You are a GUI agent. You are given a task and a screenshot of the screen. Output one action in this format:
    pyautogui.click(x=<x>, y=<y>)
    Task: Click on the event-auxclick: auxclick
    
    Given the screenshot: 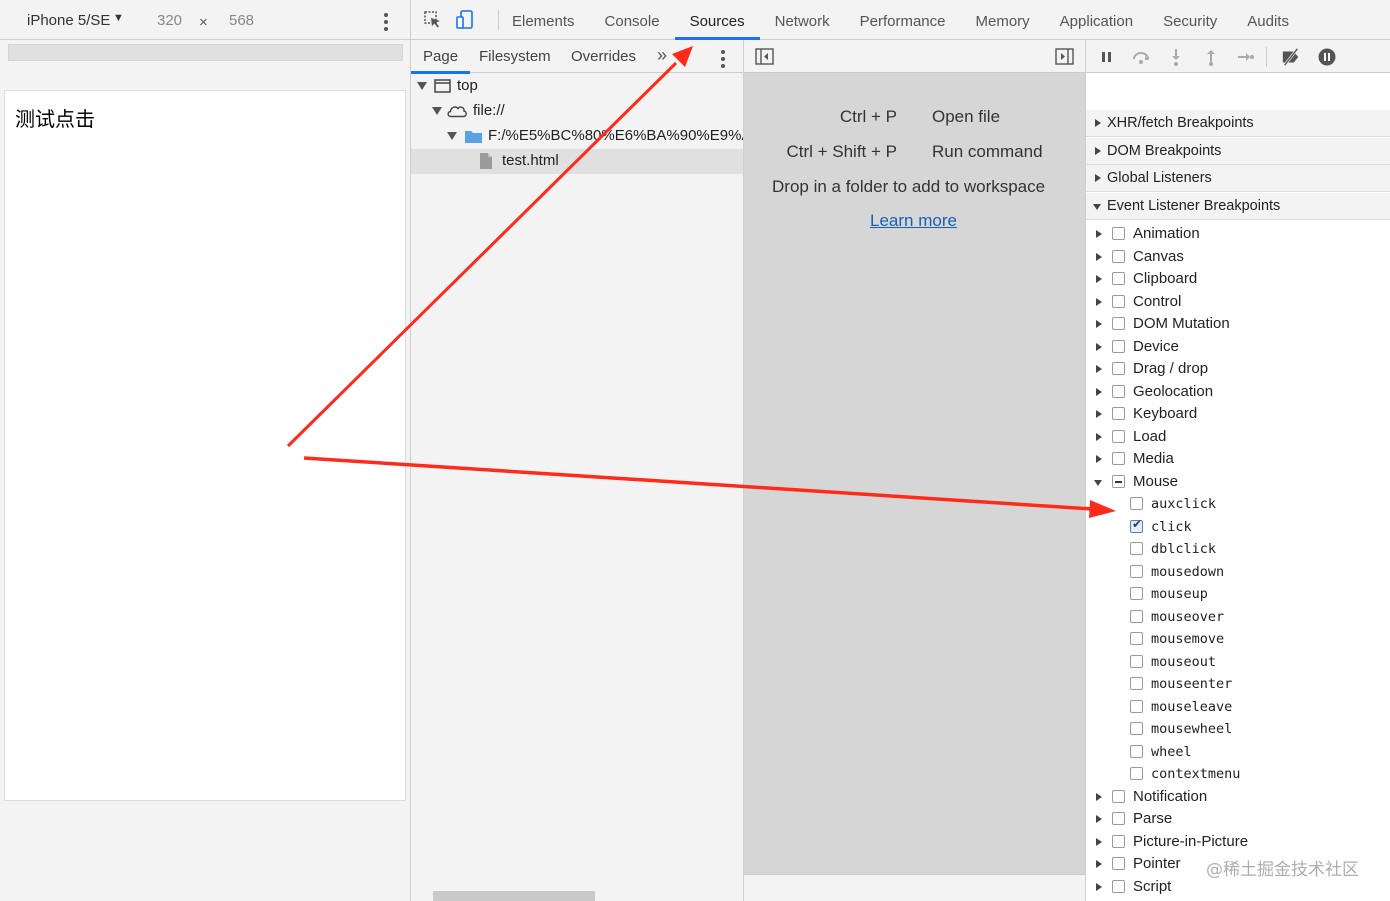 What is the action you would take?
    pyautogui.click(x=1238, y=504)
    